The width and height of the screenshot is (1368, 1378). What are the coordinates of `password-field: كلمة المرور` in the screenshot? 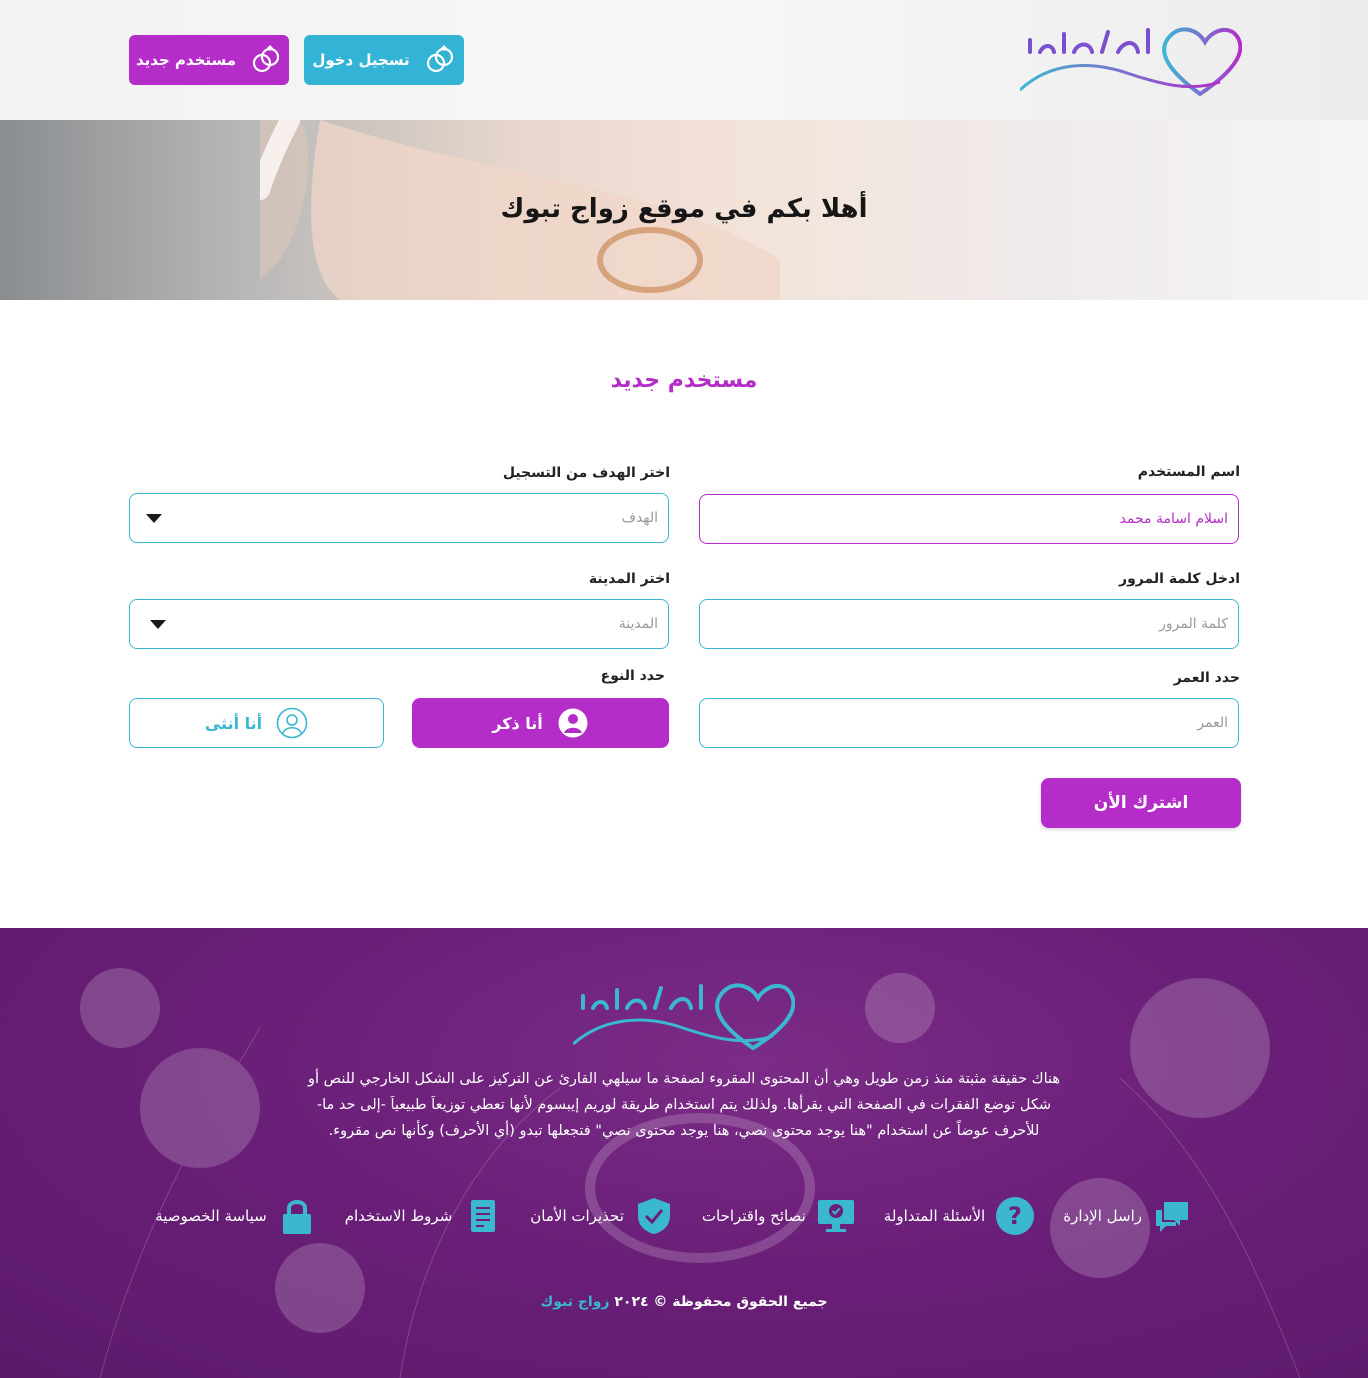 It's located at (969, 624).